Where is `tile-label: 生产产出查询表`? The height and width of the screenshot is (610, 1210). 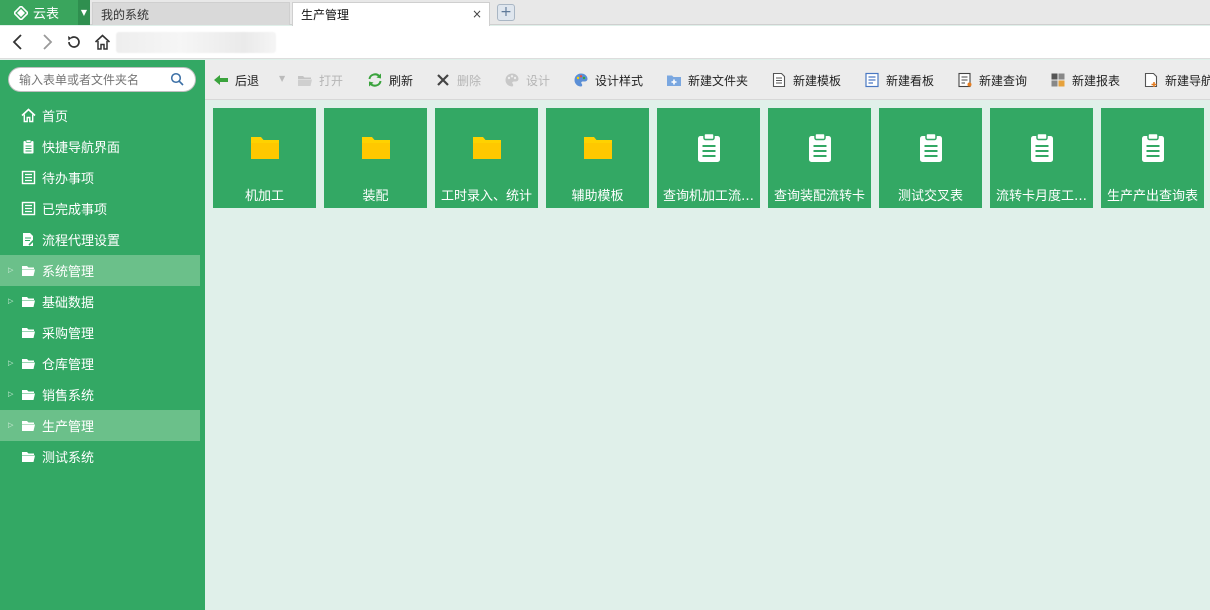
tile-label: 生产产出查询表 is located at coordinates (1152, 196).